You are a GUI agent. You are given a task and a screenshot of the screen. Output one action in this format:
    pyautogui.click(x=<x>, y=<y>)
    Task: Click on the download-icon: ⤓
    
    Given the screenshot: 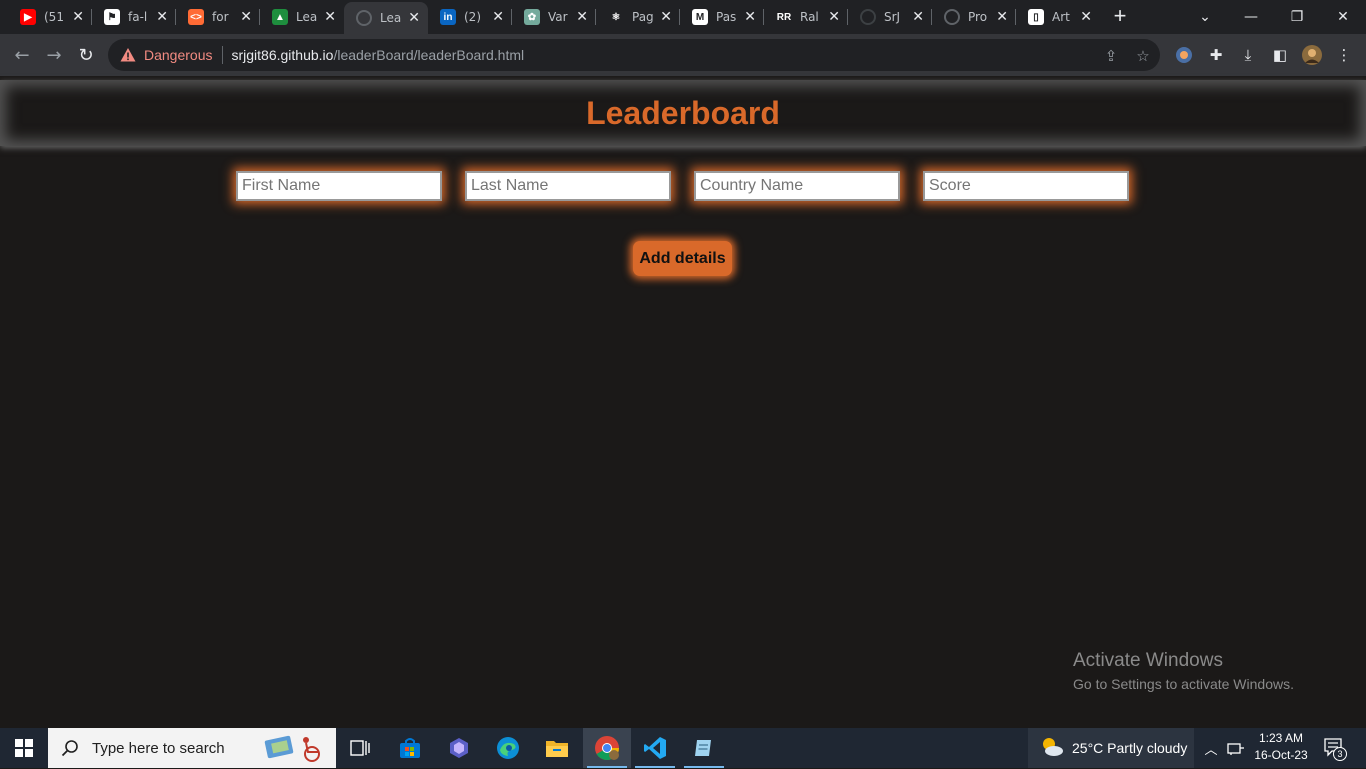 What is the action you would take?
    pyautogui.click(x=1248, y=55)
    